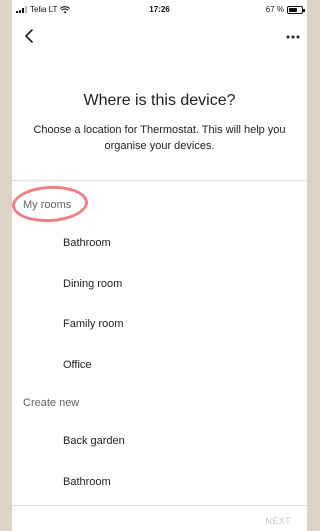 Image resolution: width=320 pixels, height=531 pixels. What do you see at coordinates (94, 441) in the screenshot?
I see `new-room-item-back-garden: Back garden` at bounding box center [94, 441].